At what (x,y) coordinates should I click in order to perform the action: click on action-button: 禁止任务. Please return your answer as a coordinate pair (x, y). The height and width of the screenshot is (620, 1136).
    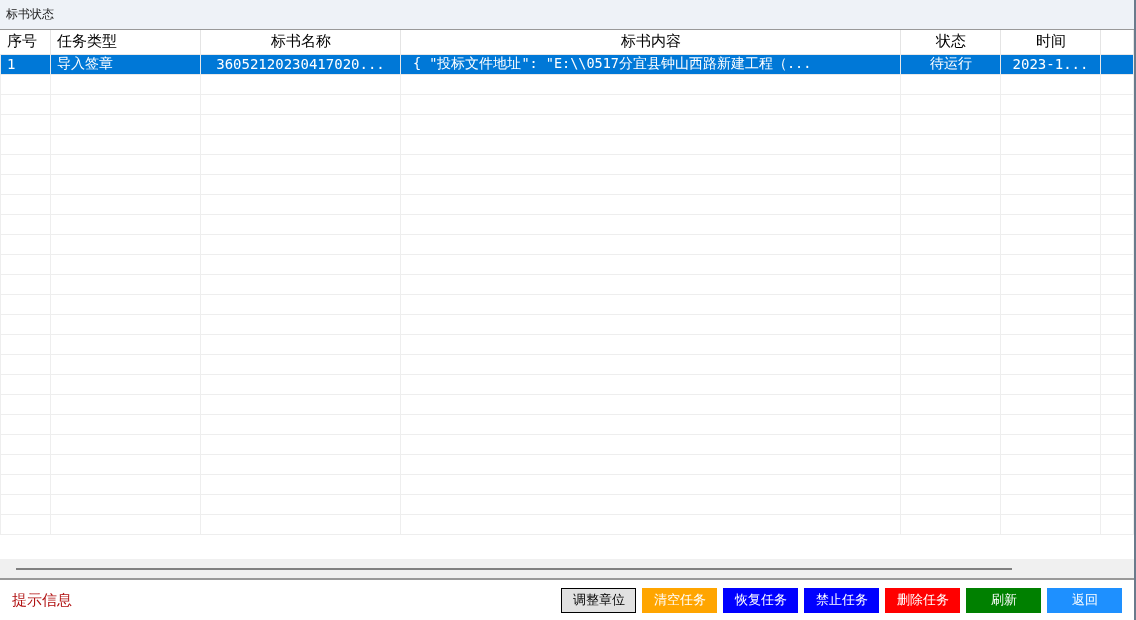
    Looking at the image, I should click on (841, 600).